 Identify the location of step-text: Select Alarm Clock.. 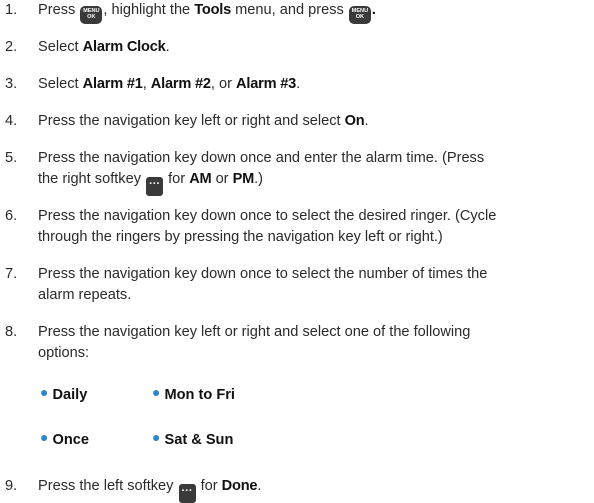
(104, 47).